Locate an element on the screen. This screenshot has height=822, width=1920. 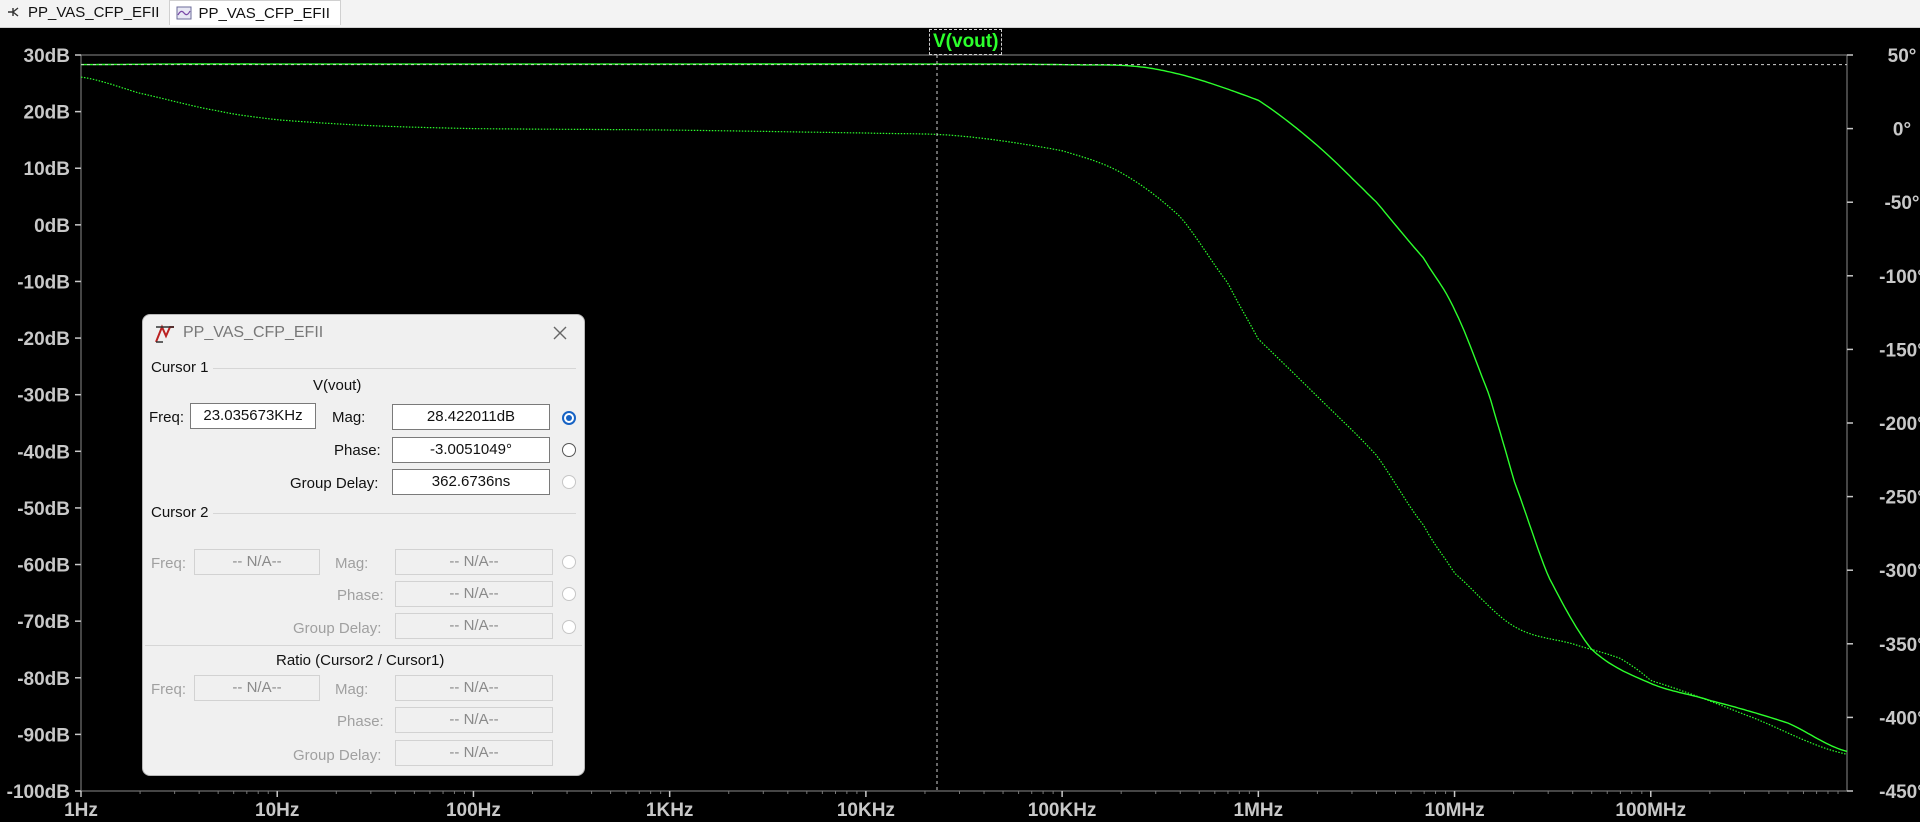
trace-label: V(vout) is located at coordinates (966, 42).